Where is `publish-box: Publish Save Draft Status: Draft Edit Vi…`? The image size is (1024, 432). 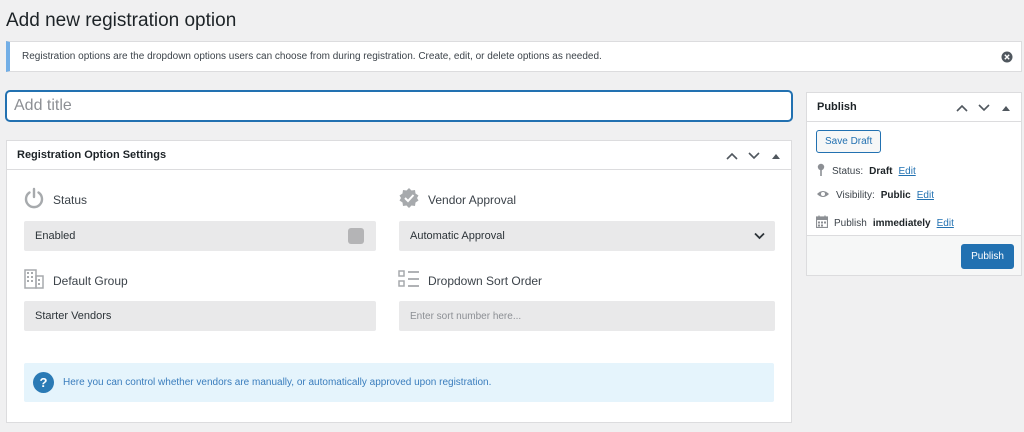
publish-box: Publish Save Draft Status: Draft Edit Vi… is located at coordinates (914, 184).